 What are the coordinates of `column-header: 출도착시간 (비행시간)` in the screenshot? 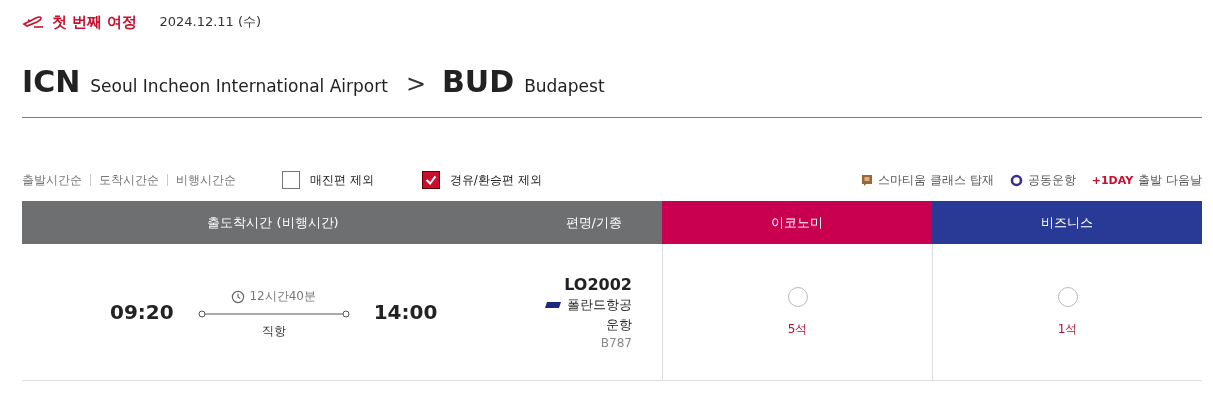 It's located at (273, 222).